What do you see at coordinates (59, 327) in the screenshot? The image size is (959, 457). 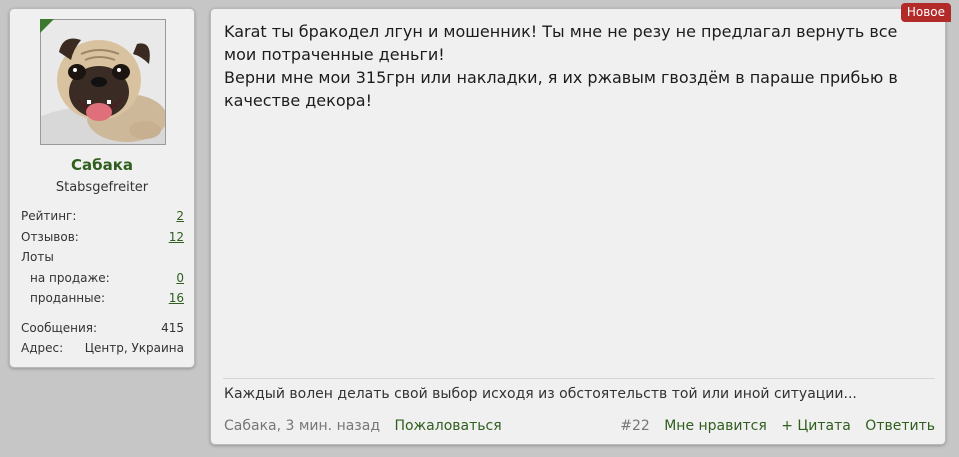 I see `stat-messages-label: Сообщения:` at bounding box center [59, 327].